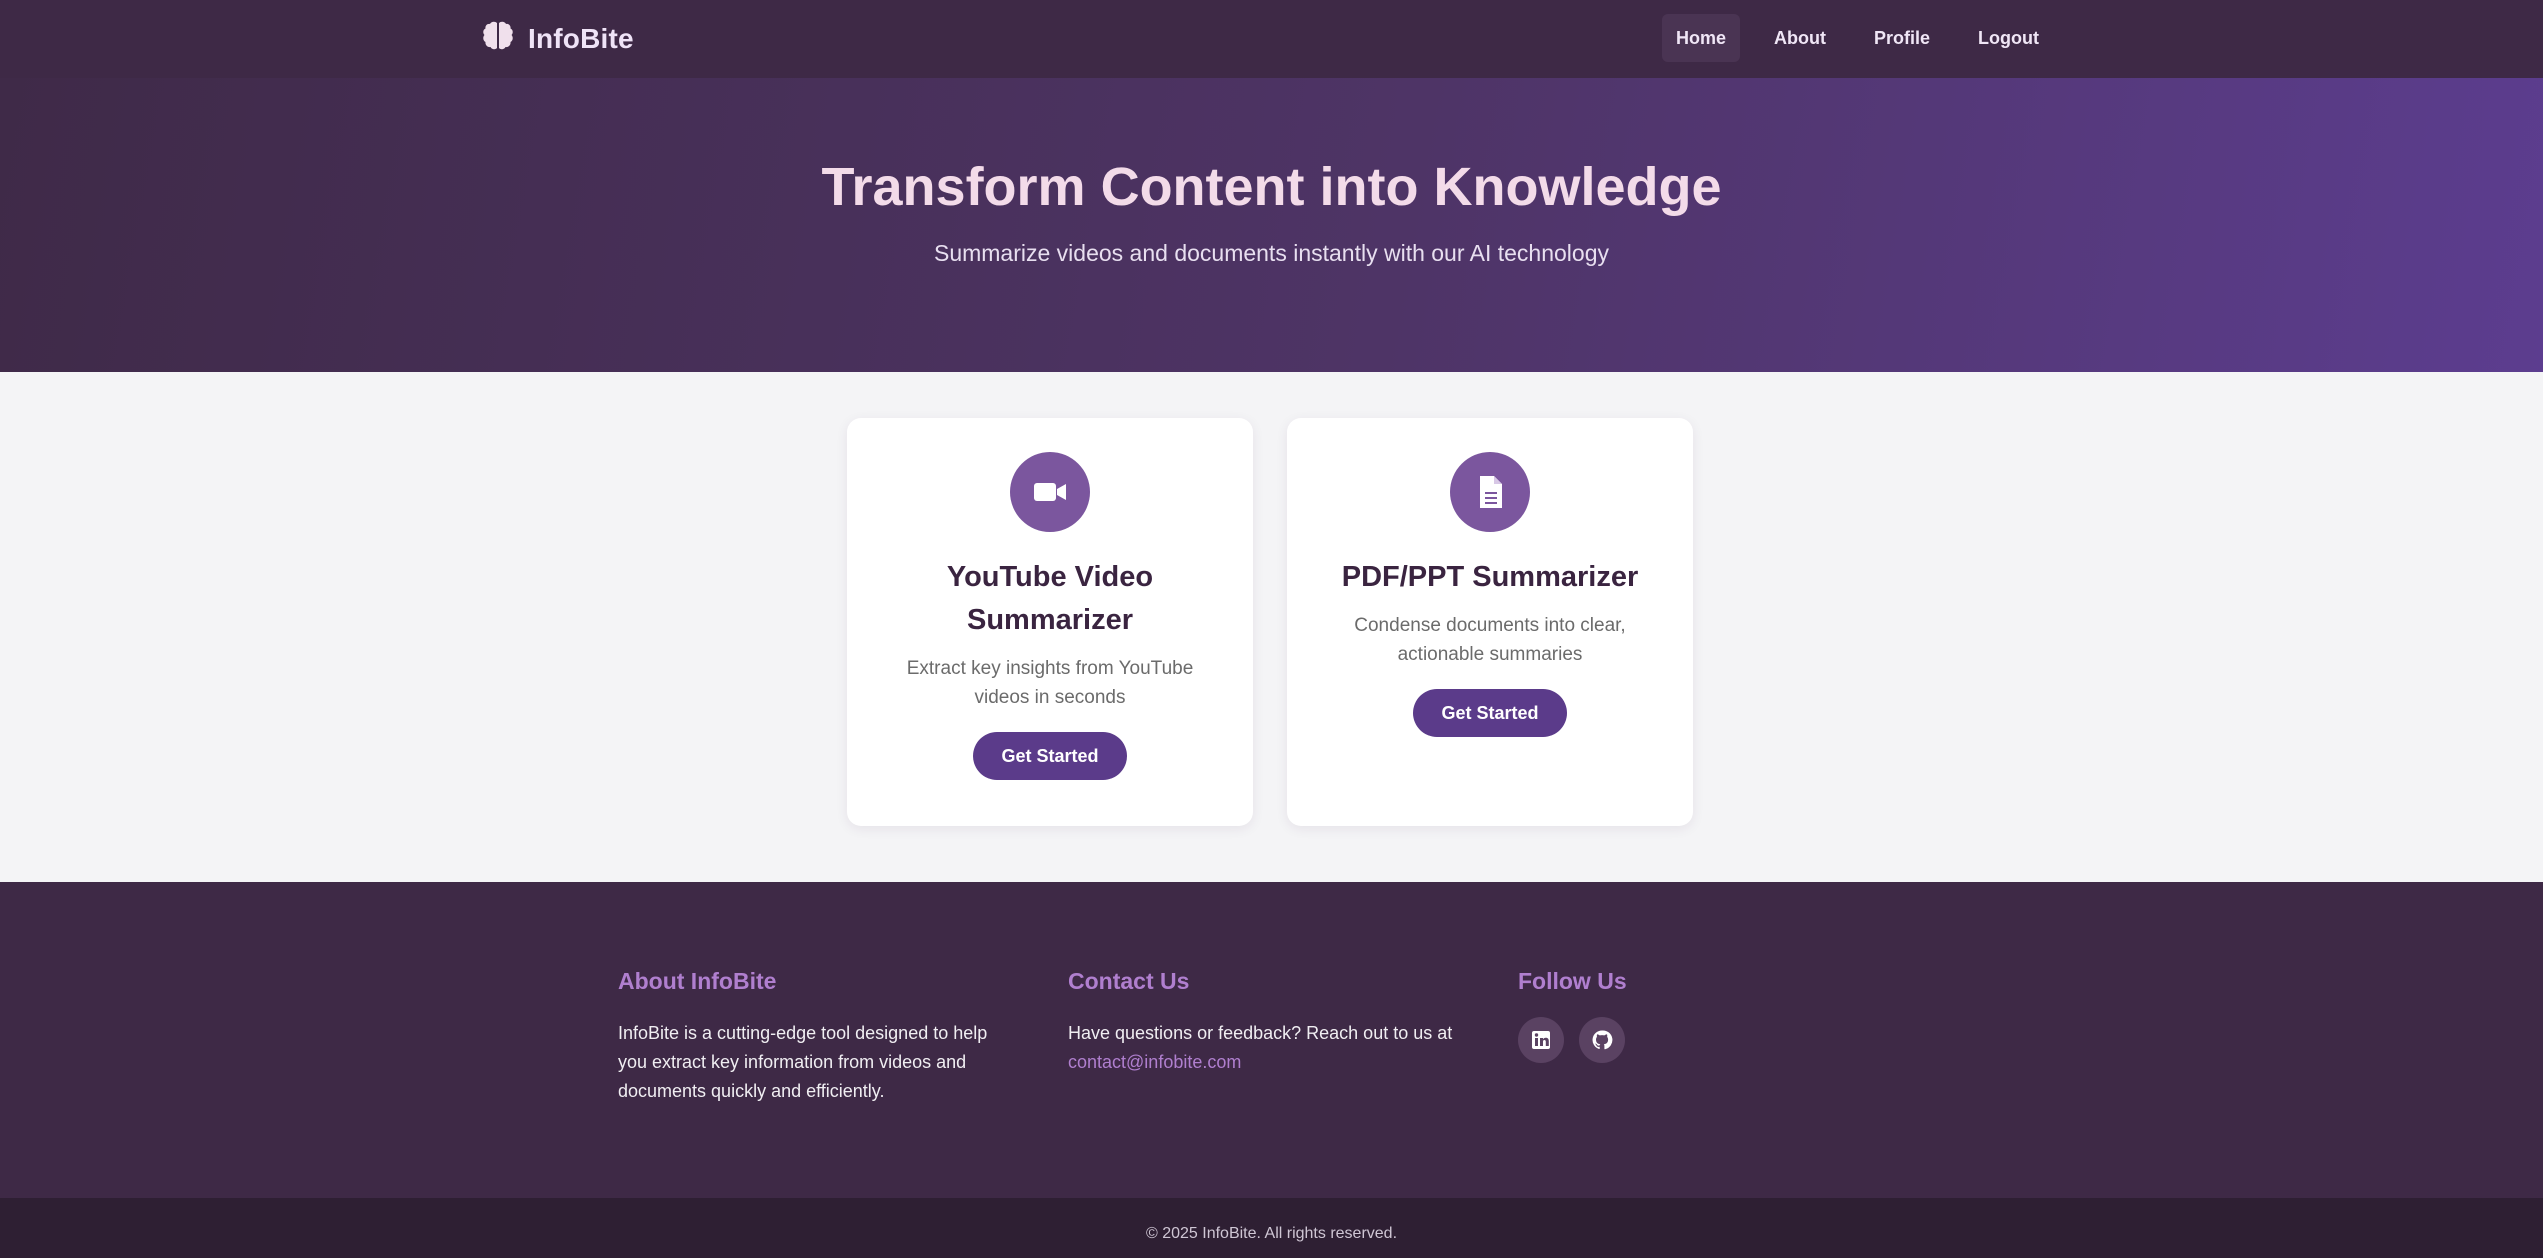 The width and height of the screenshot is (2543, 1258). Describe the element at coordinates (1490, 577) in the screenshot. I see `card-title: PDF/PPT Summarizer` at that location.